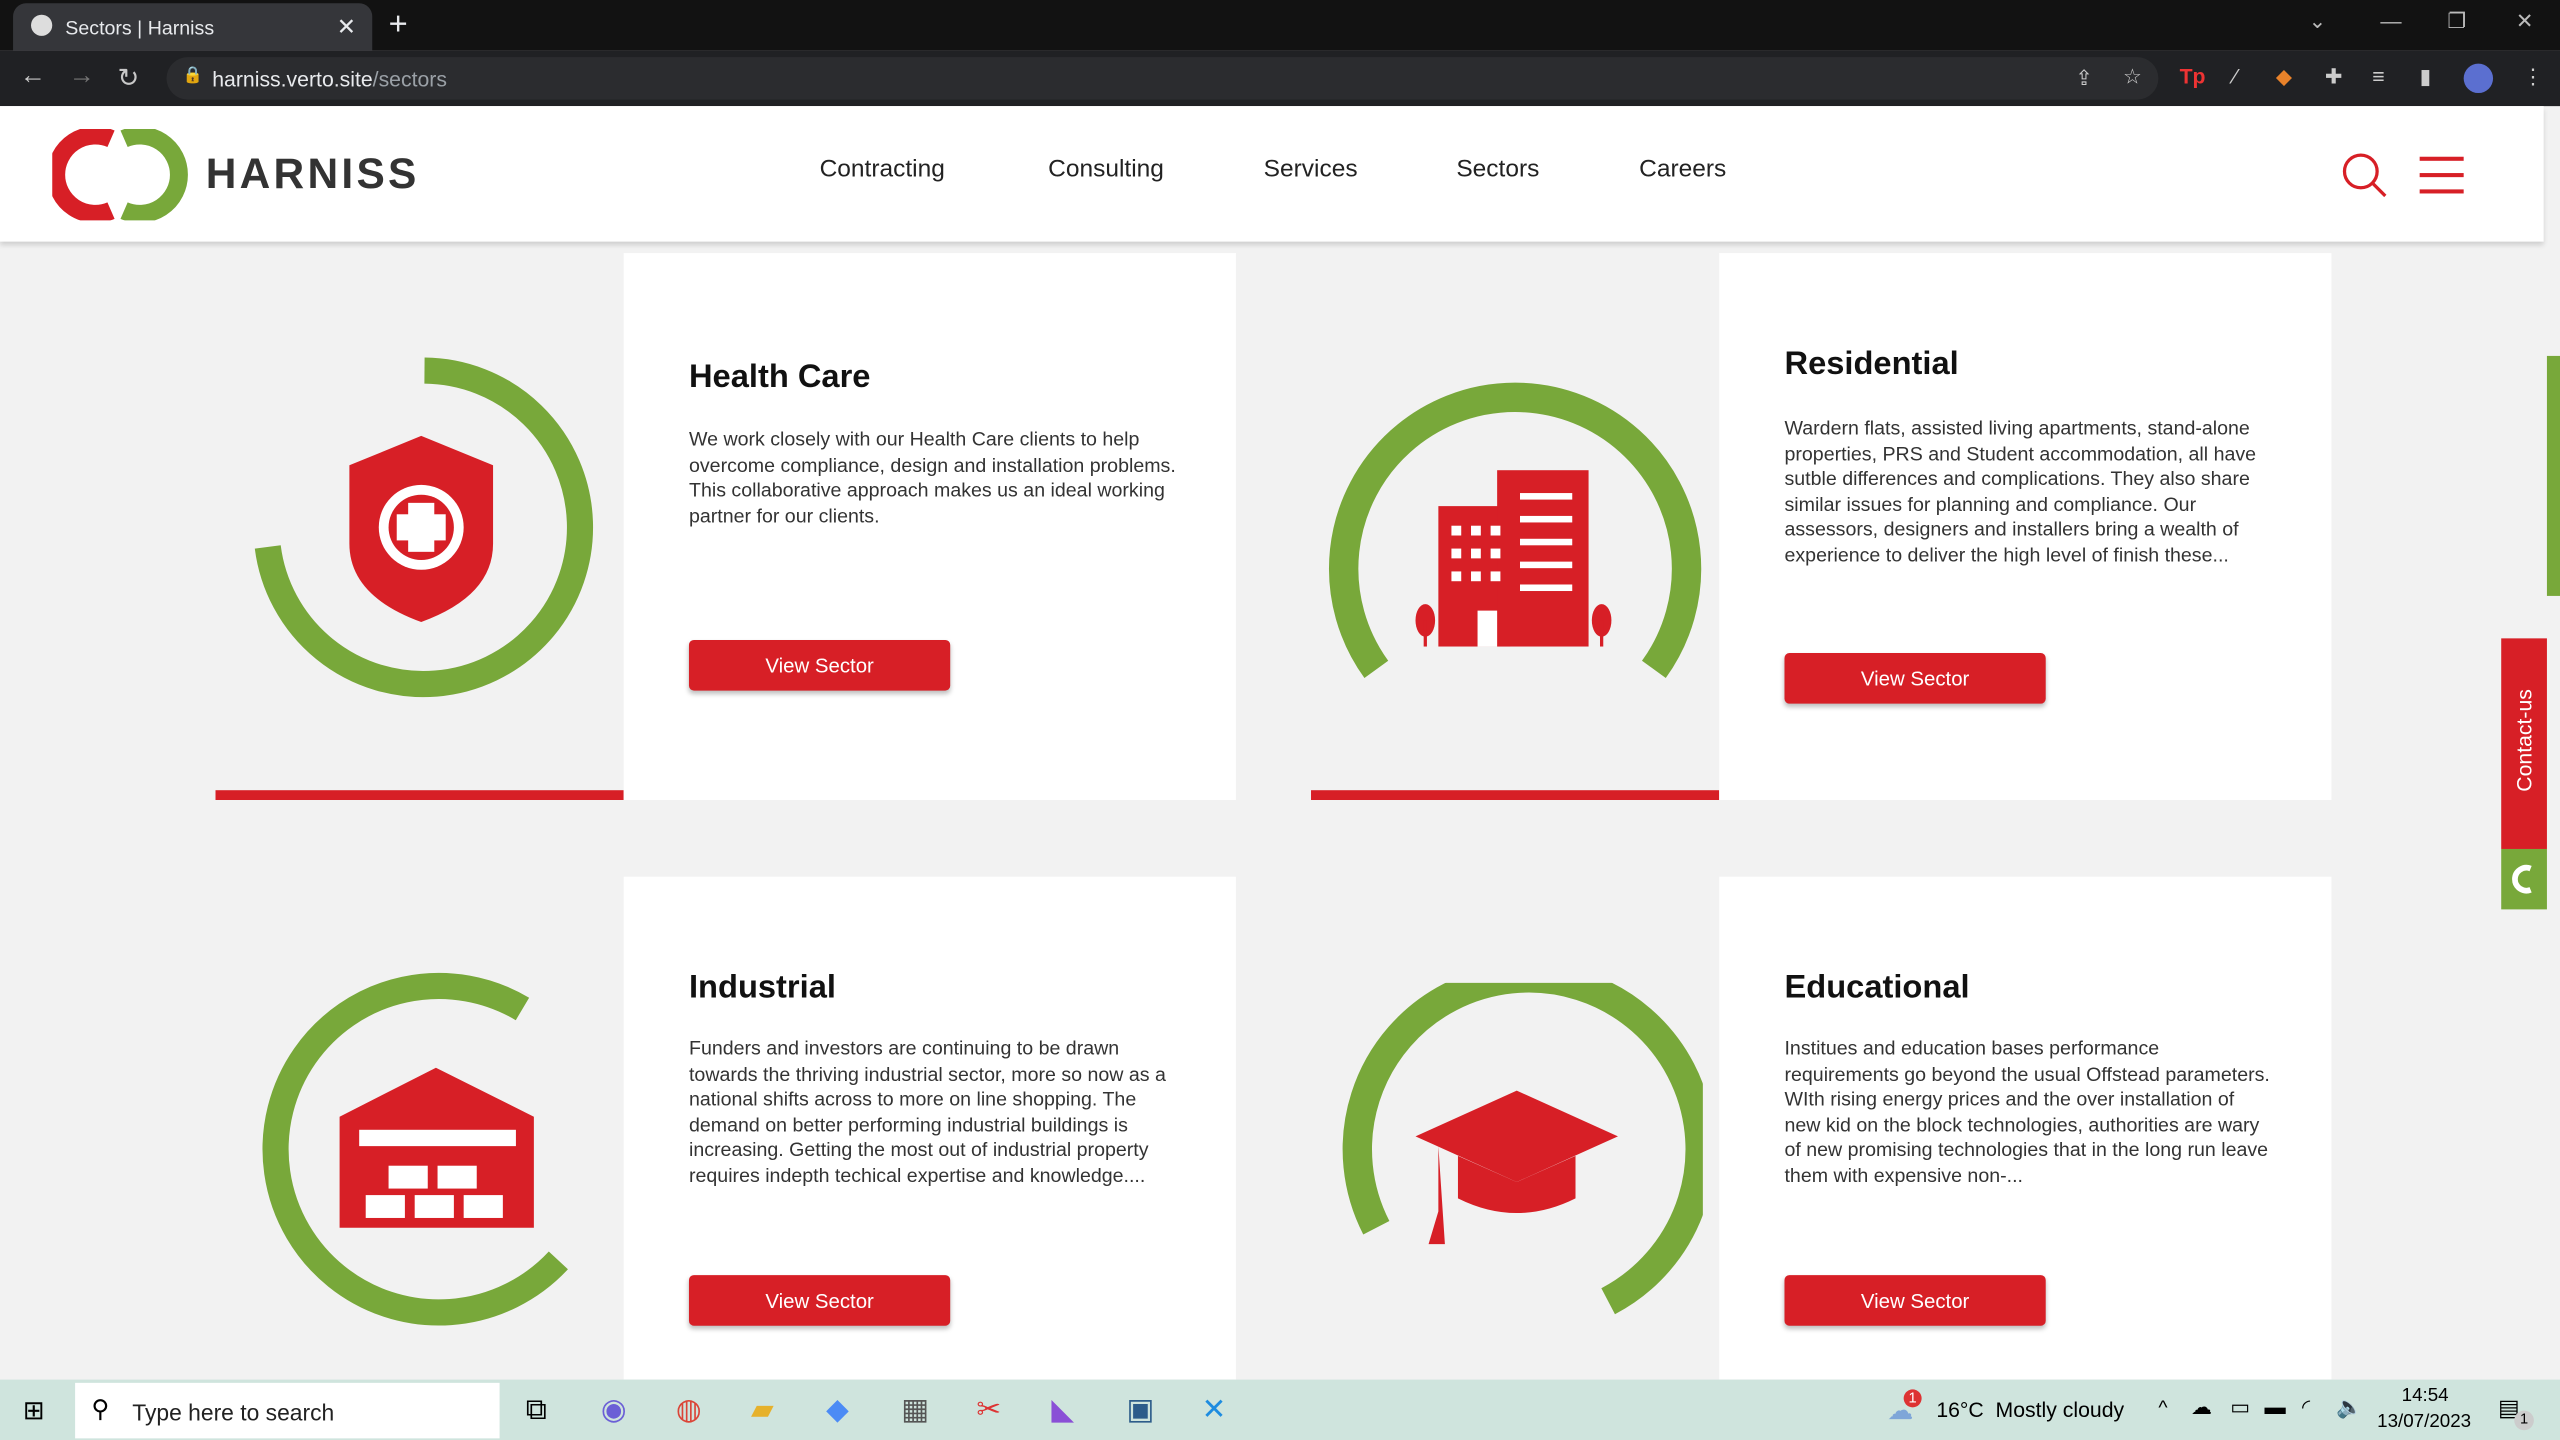 This screenshot has width=2560, height=1440. I want to click on new-tab-button: +, so click(398, 26).